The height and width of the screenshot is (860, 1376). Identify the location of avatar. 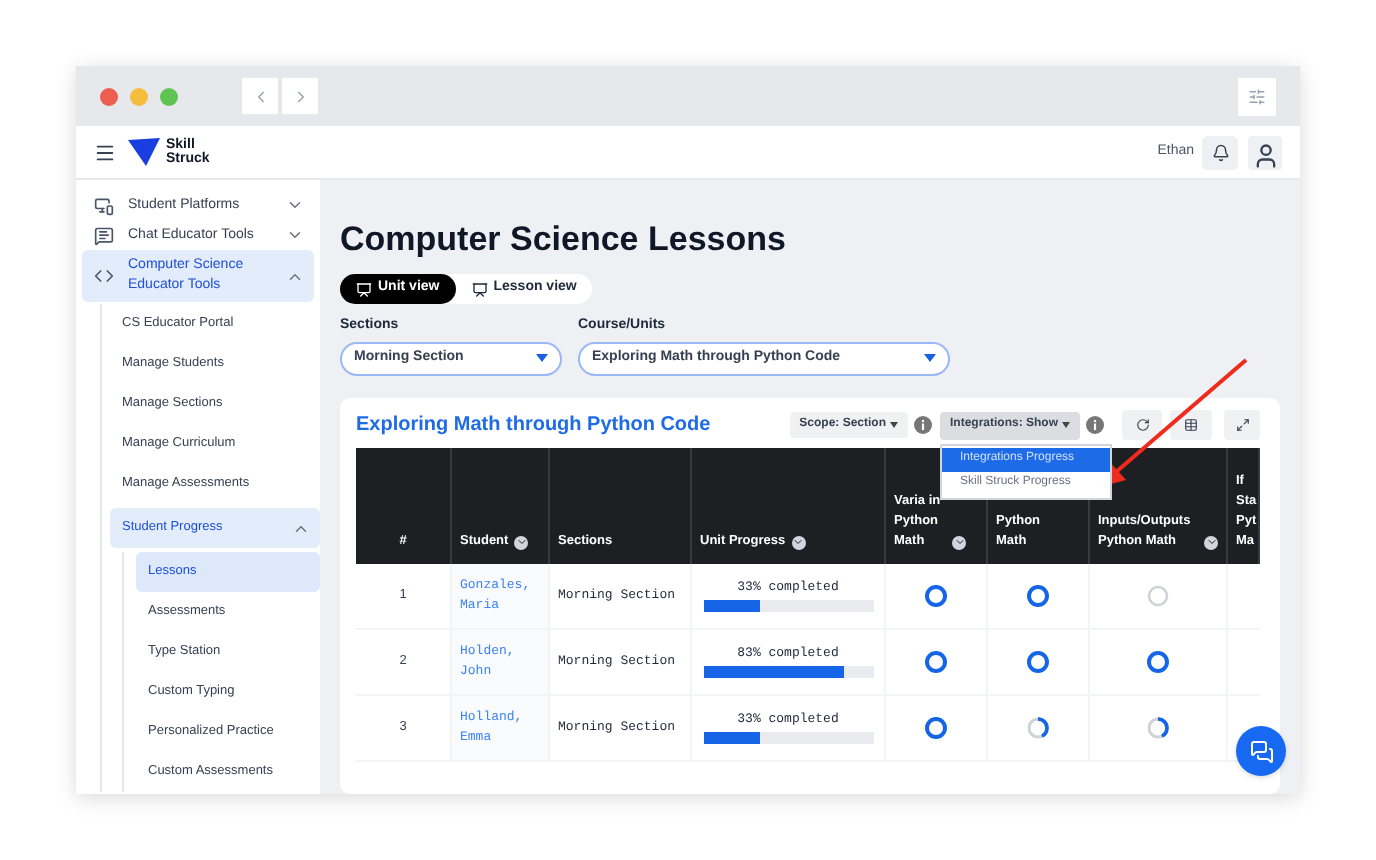
(1265, 152).